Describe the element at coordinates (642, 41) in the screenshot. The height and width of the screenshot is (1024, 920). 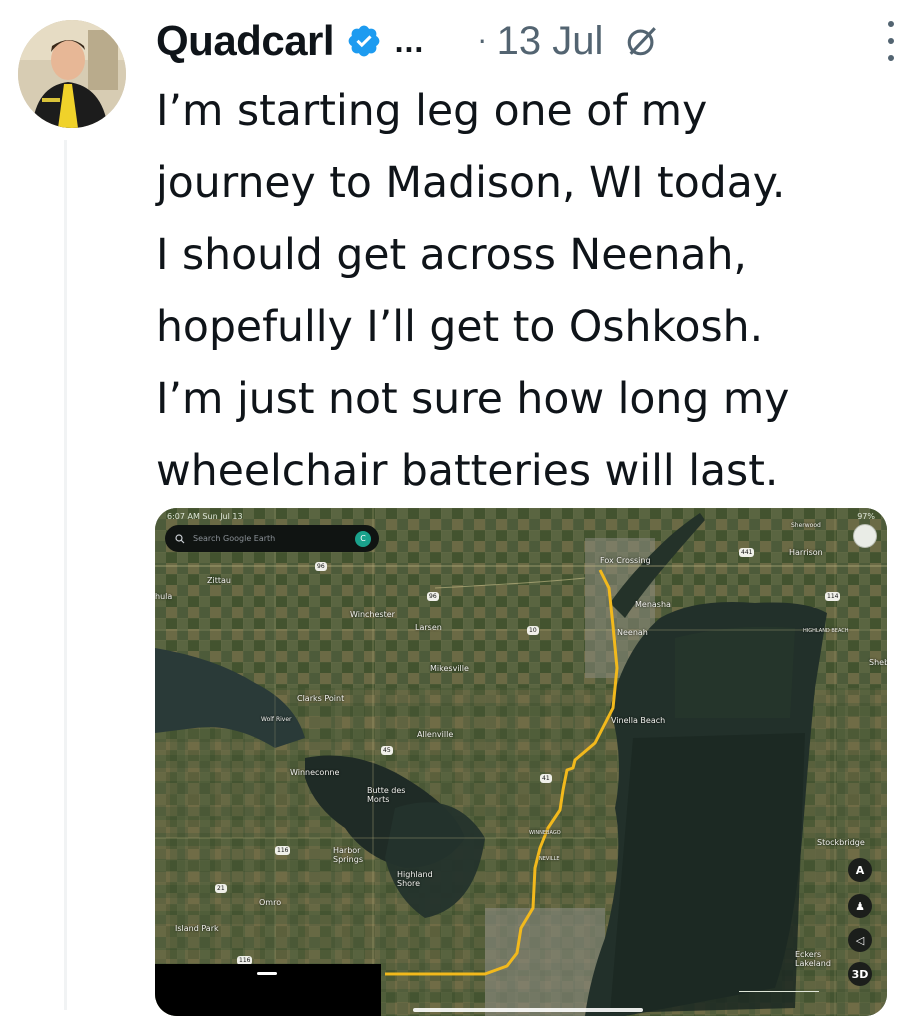
I see `grok-icon` at that location.